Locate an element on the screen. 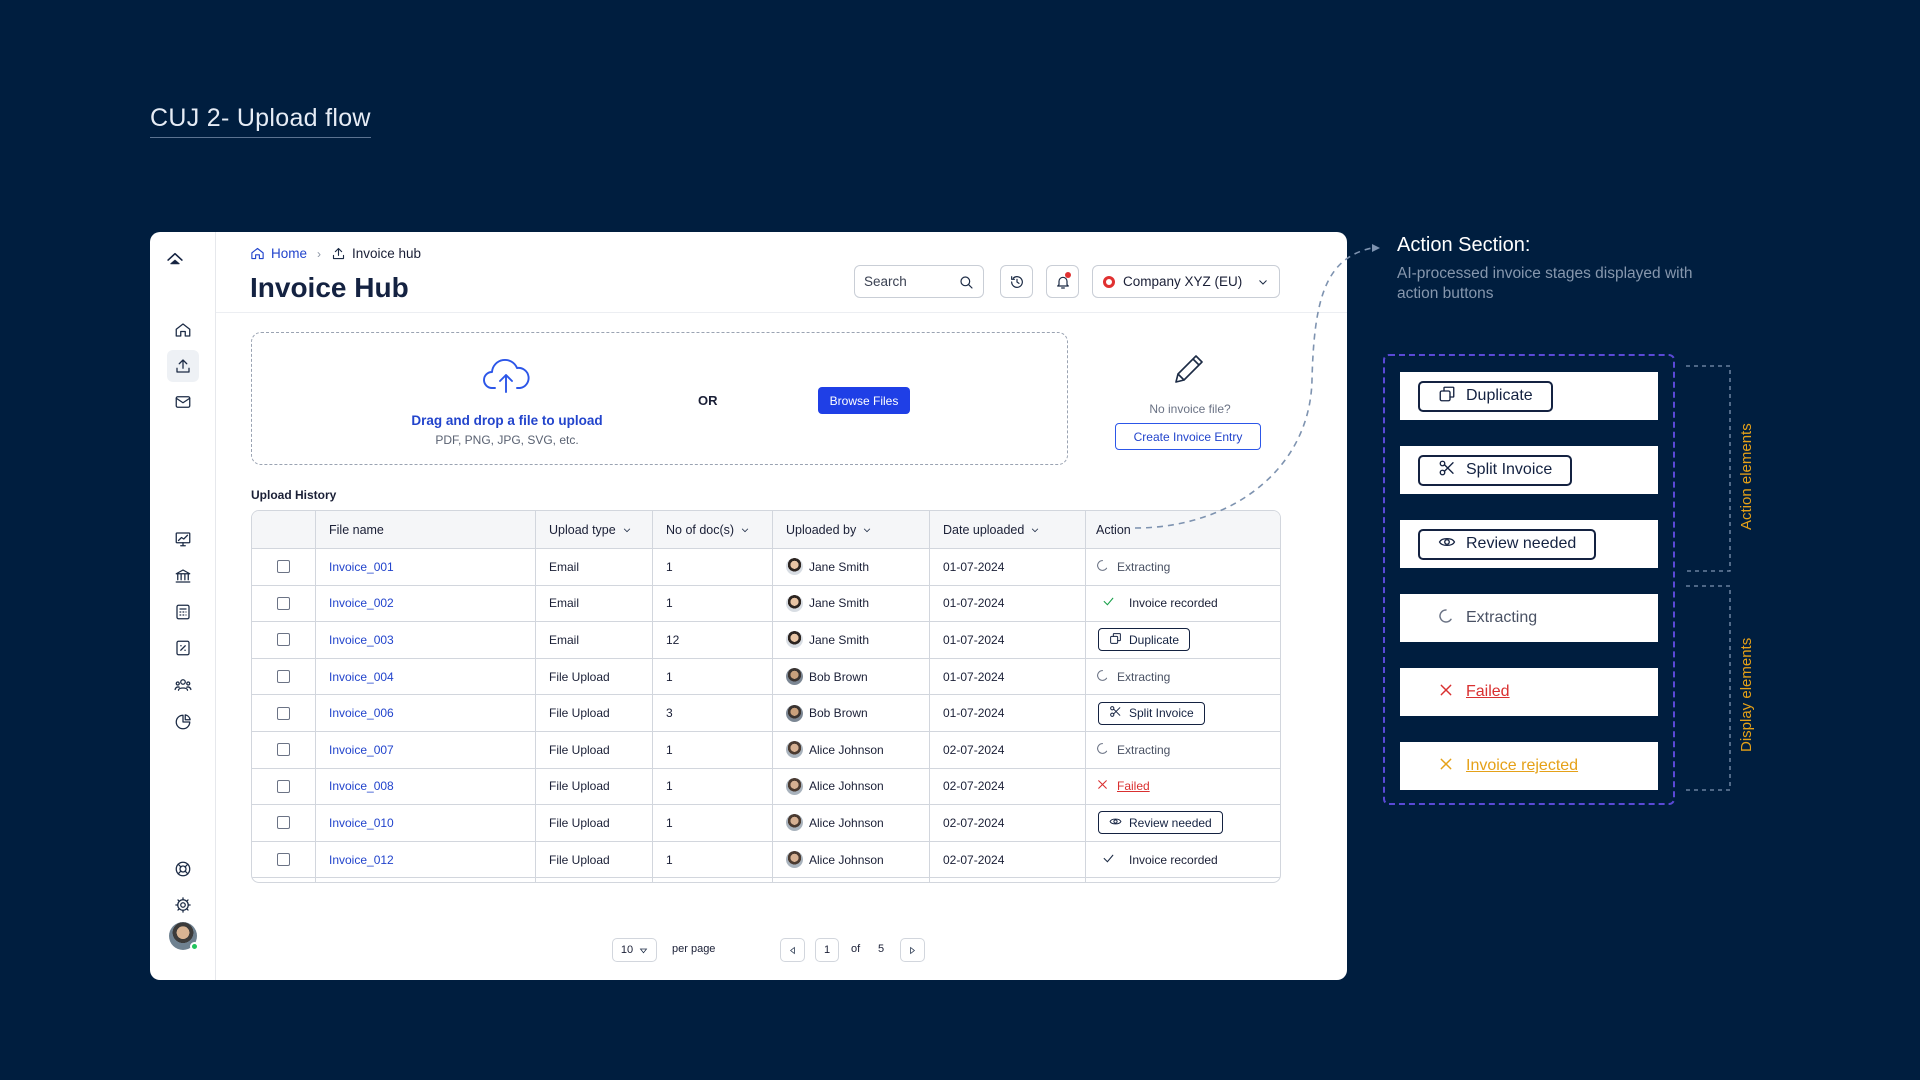 This screenshot has height=1080, width=1920. item-label: Duplicate is located at coordinates (1499, 395).